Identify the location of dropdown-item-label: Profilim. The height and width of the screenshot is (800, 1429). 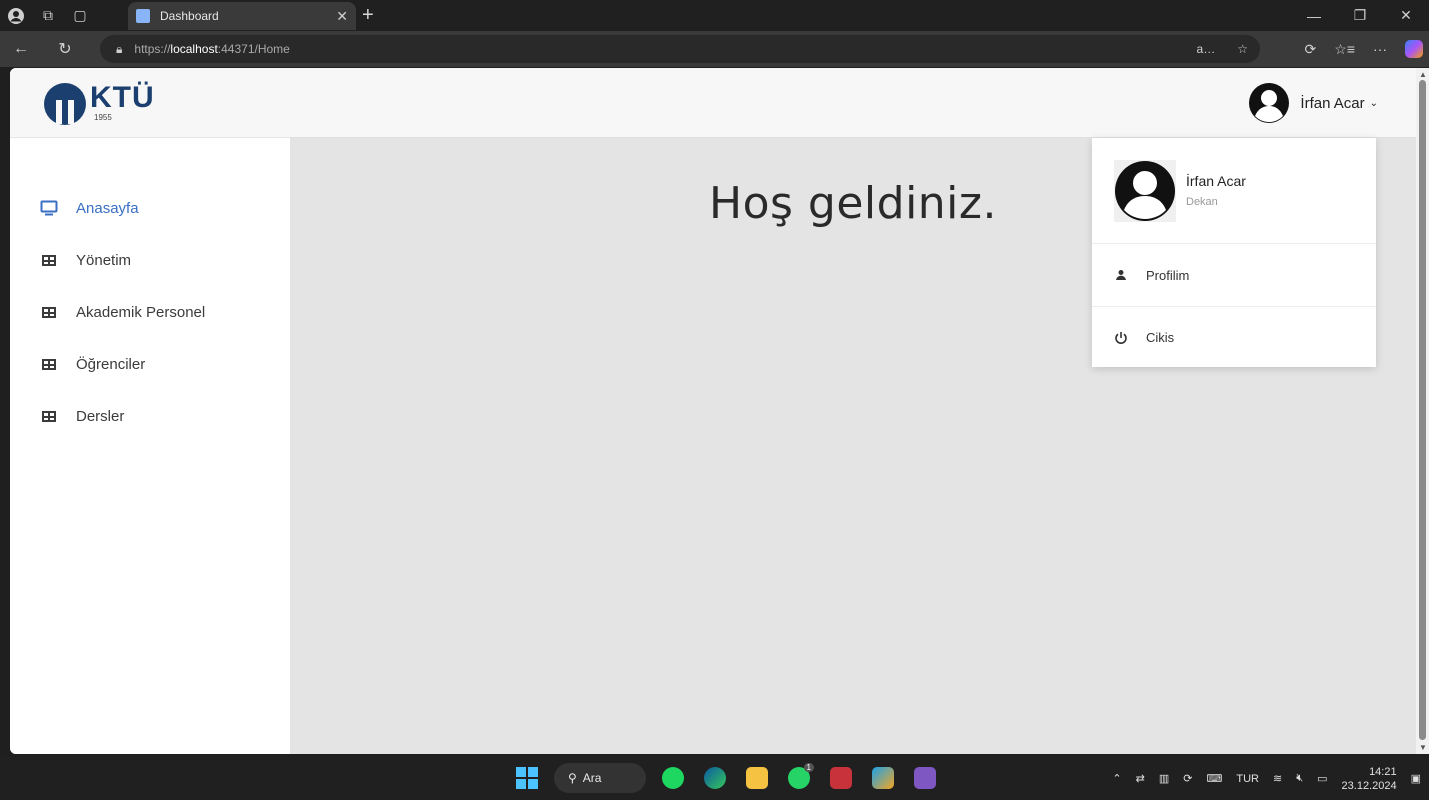
(1168, 275).